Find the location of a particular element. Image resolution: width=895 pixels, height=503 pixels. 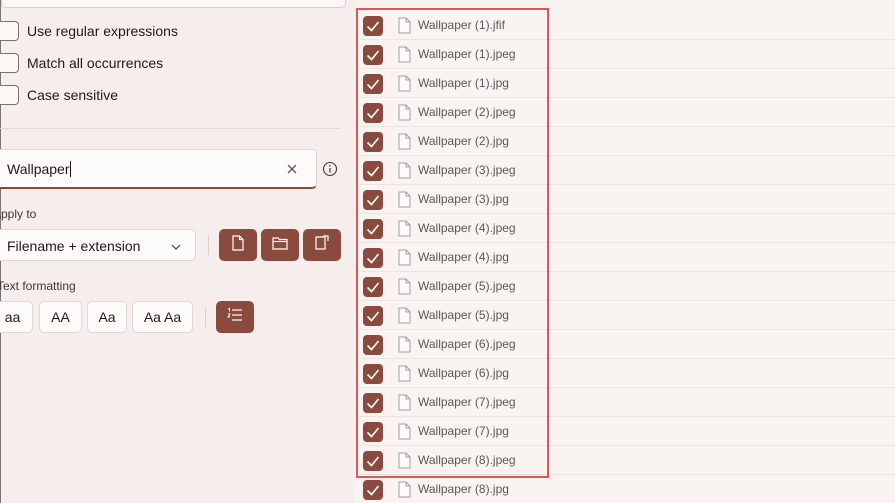

file-row: Wallpaper (7).jpg is located at coordinates (625, 431).